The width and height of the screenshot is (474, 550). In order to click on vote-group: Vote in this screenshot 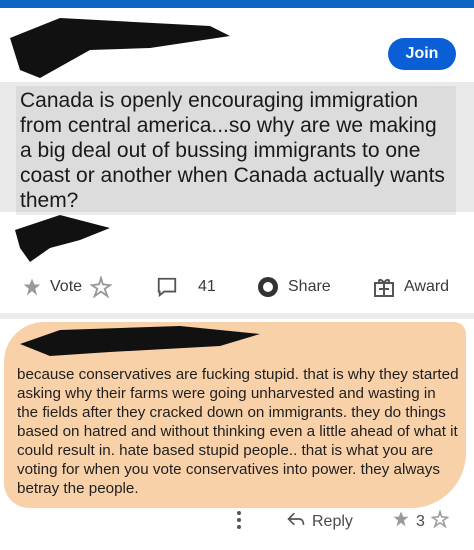, I will do `click(67, 287)`.